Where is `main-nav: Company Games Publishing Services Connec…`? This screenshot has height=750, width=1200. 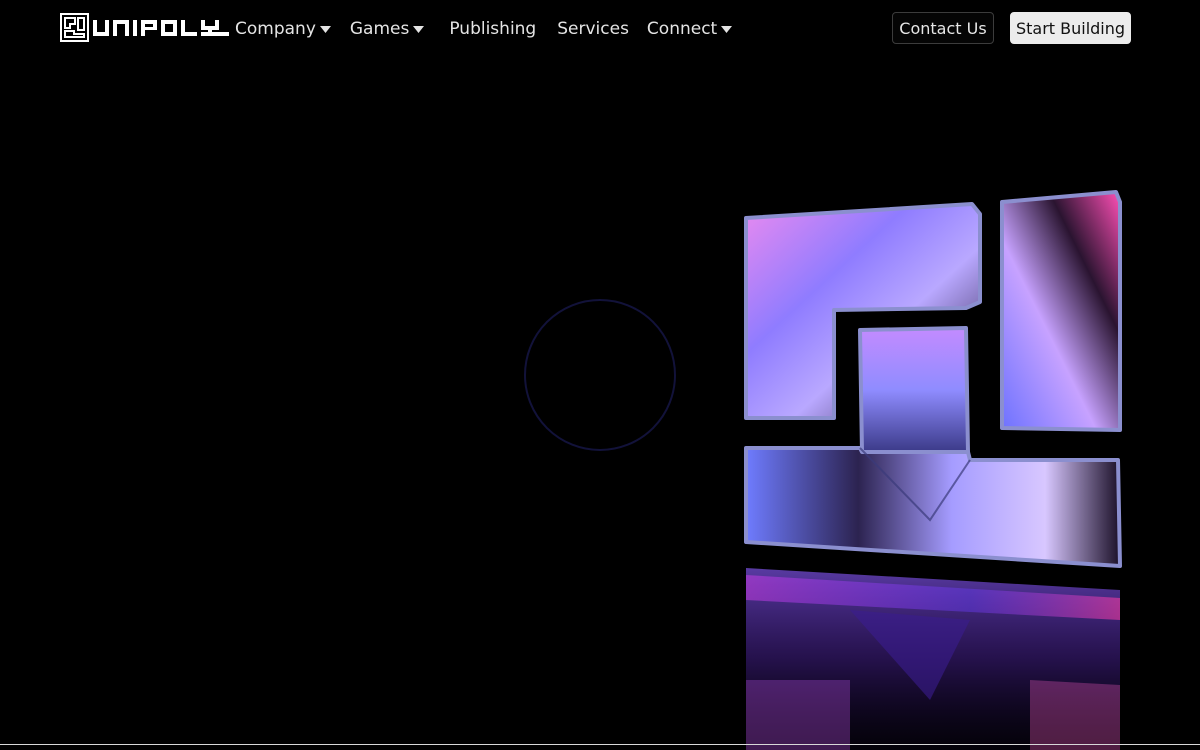
main-nav: Company Games Publishing Services Connec… is located at coordinates (484, 29).